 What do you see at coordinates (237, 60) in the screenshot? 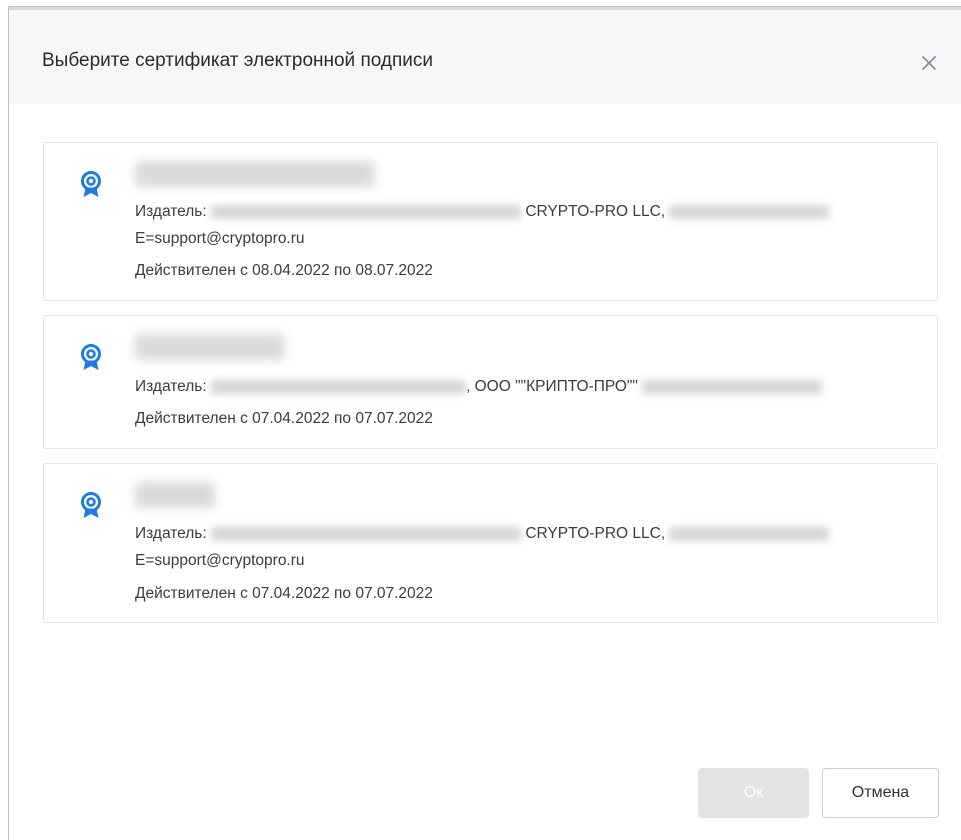
I see `dialog-title: Выберите сертификат электронной подписи` at bounding box center [237, 60].